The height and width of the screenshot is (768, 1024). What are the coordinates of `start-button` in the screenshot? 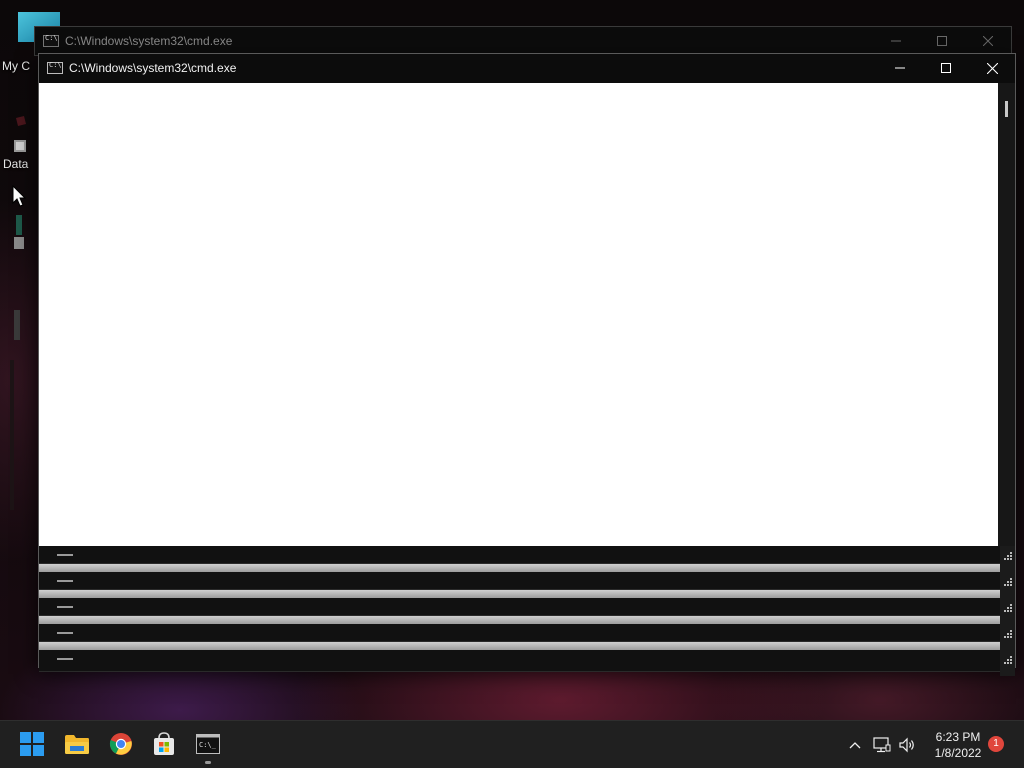 It's located at (32, 744).